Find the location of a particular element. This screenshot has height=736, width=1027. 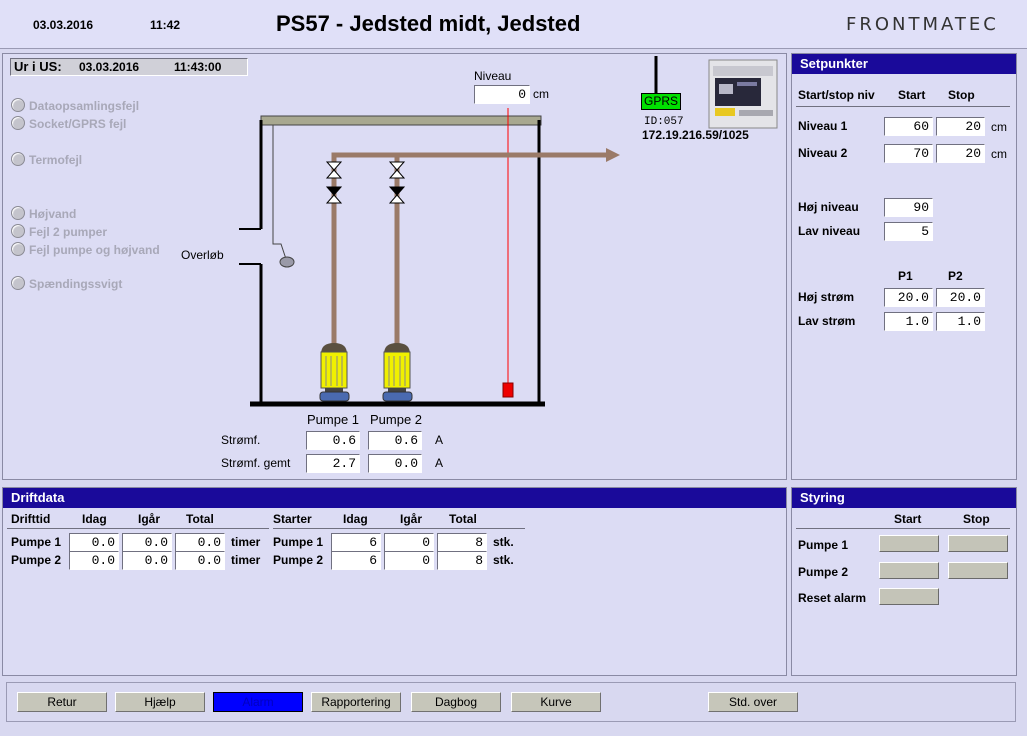

pump1-icon is located at coordinates (334, 372).